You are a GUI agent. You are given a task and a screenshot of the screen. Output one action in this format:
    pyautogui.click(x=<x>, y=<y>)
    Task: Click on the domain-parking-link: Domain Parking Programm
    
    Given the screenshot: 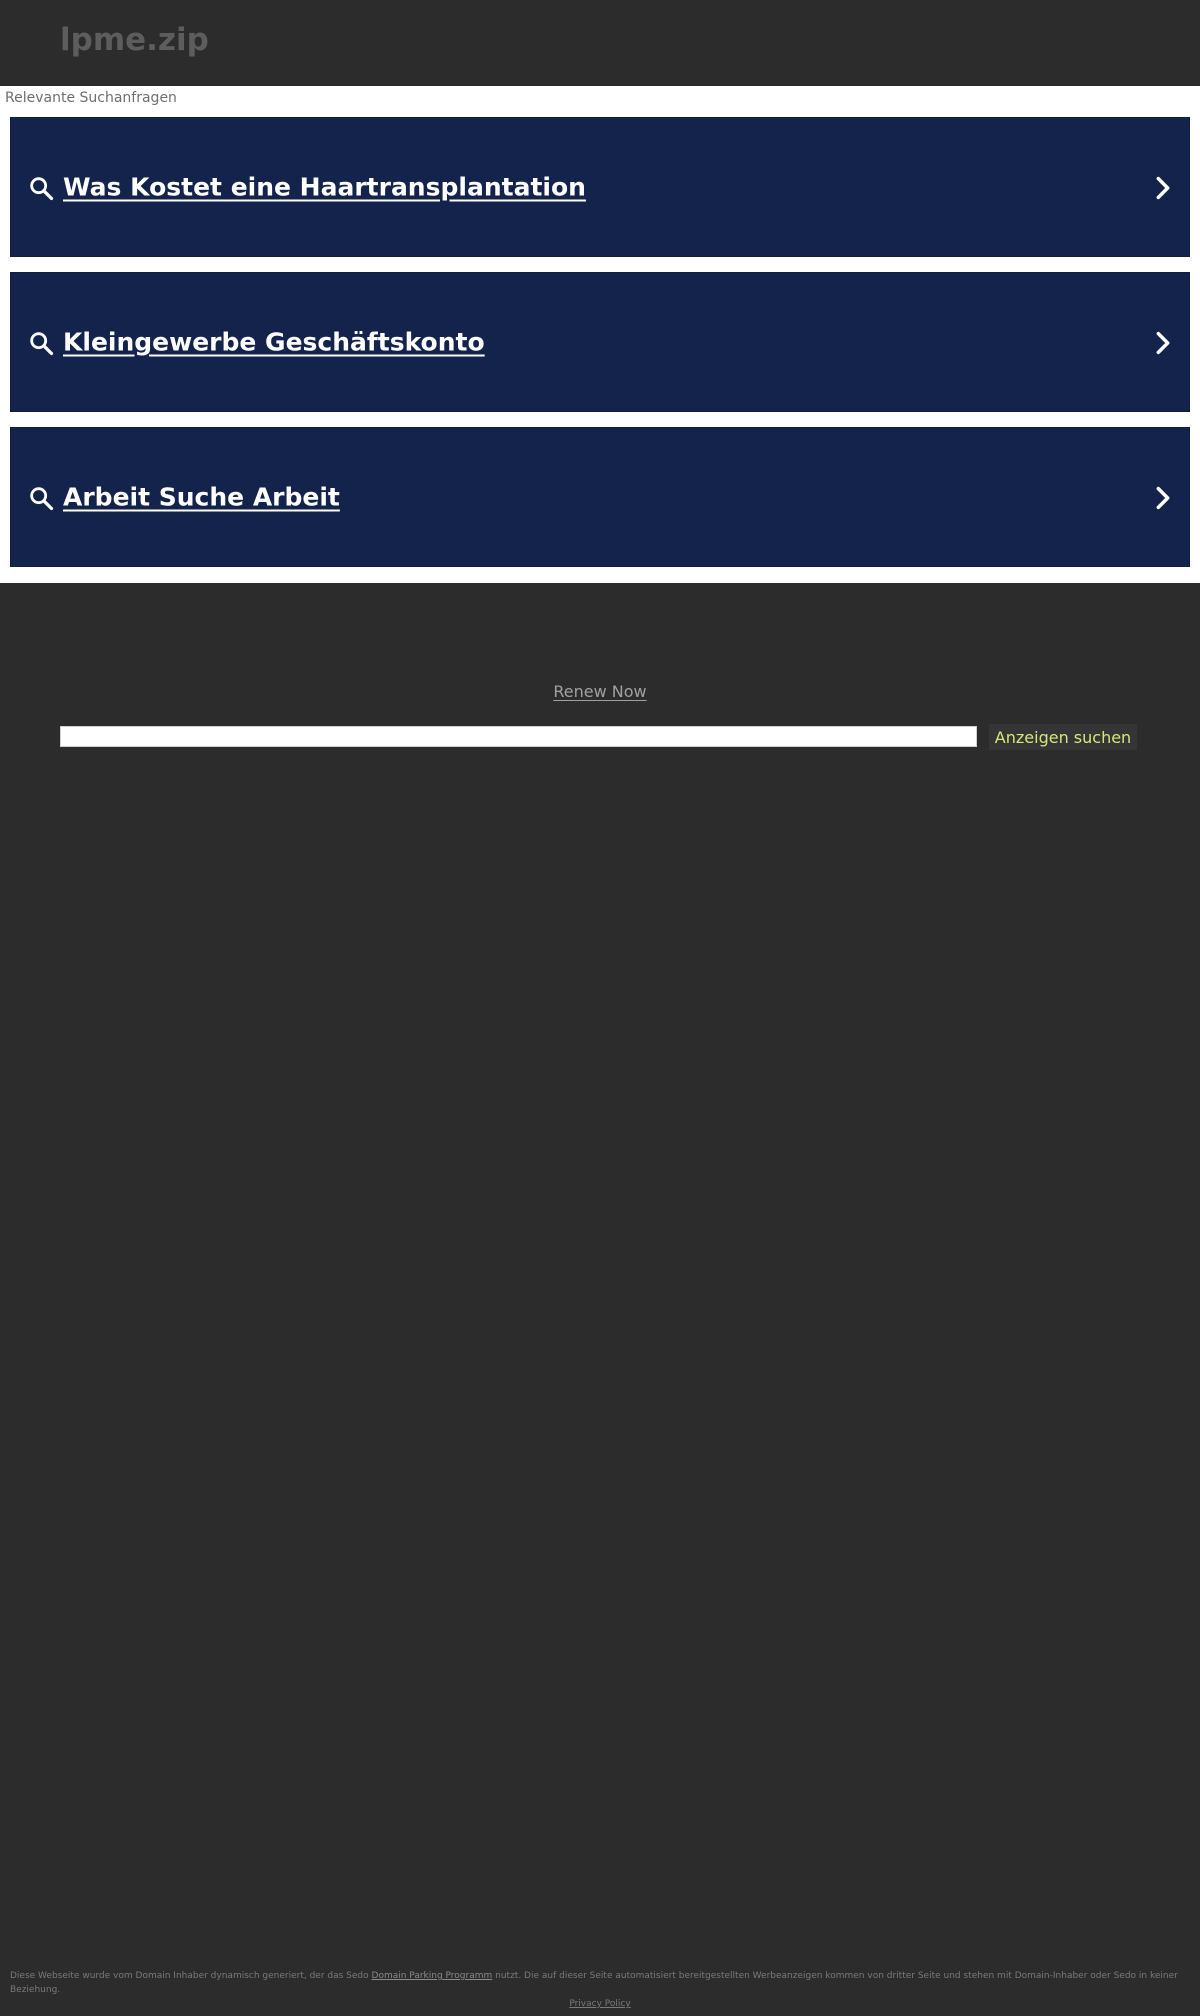 What is the action you would take?
    pyautogui.click(x=432, y=1976)
    